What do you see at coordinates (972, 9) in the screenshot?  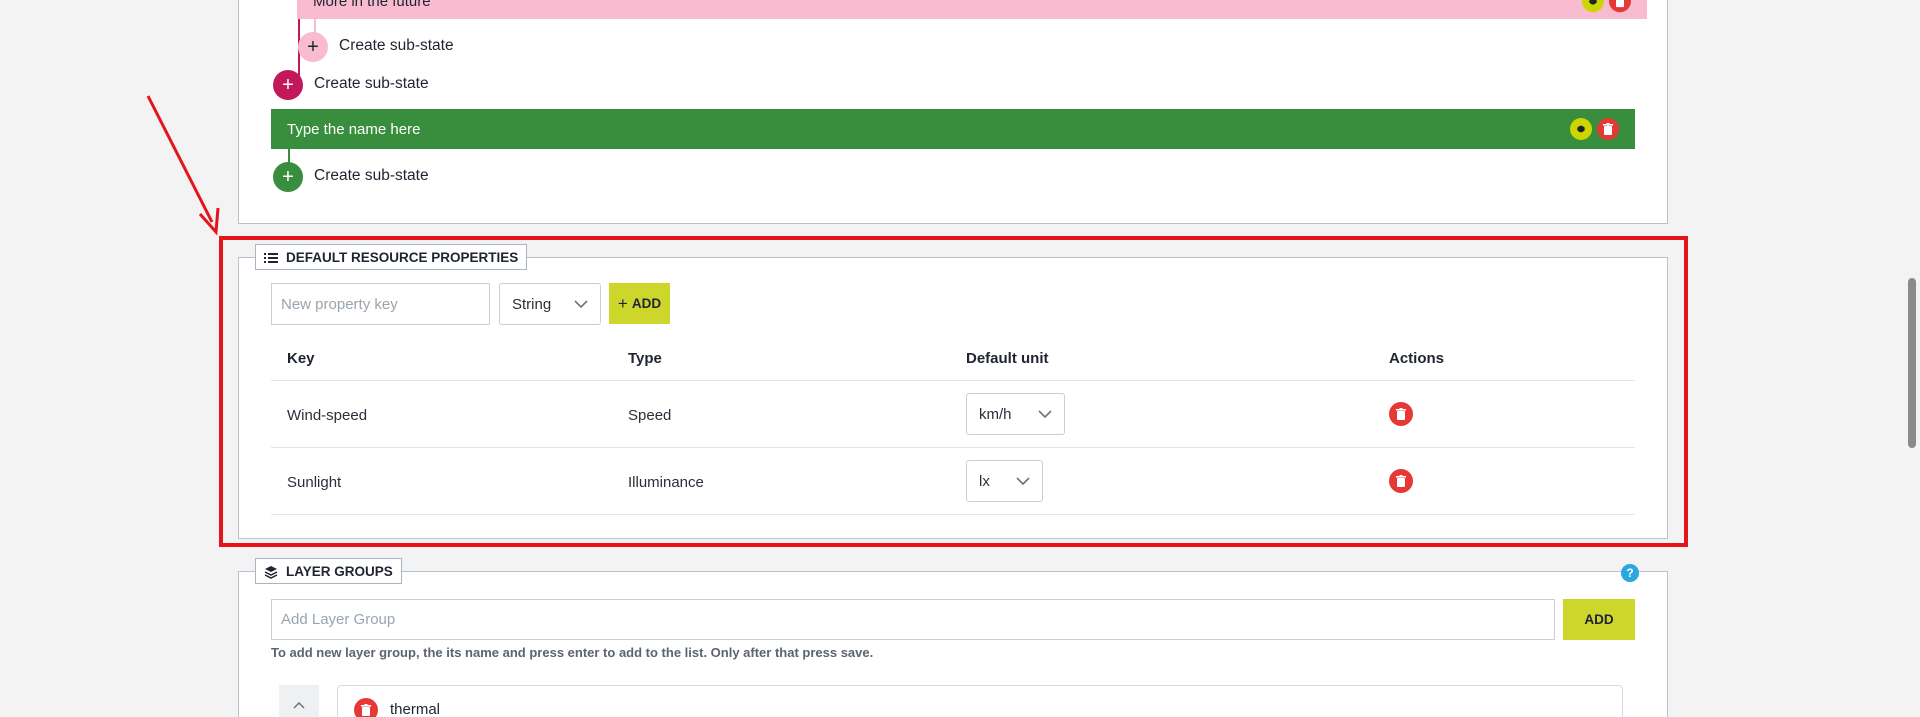 I see `state-bar-future: More in the future` at bounding box center [972, 9].